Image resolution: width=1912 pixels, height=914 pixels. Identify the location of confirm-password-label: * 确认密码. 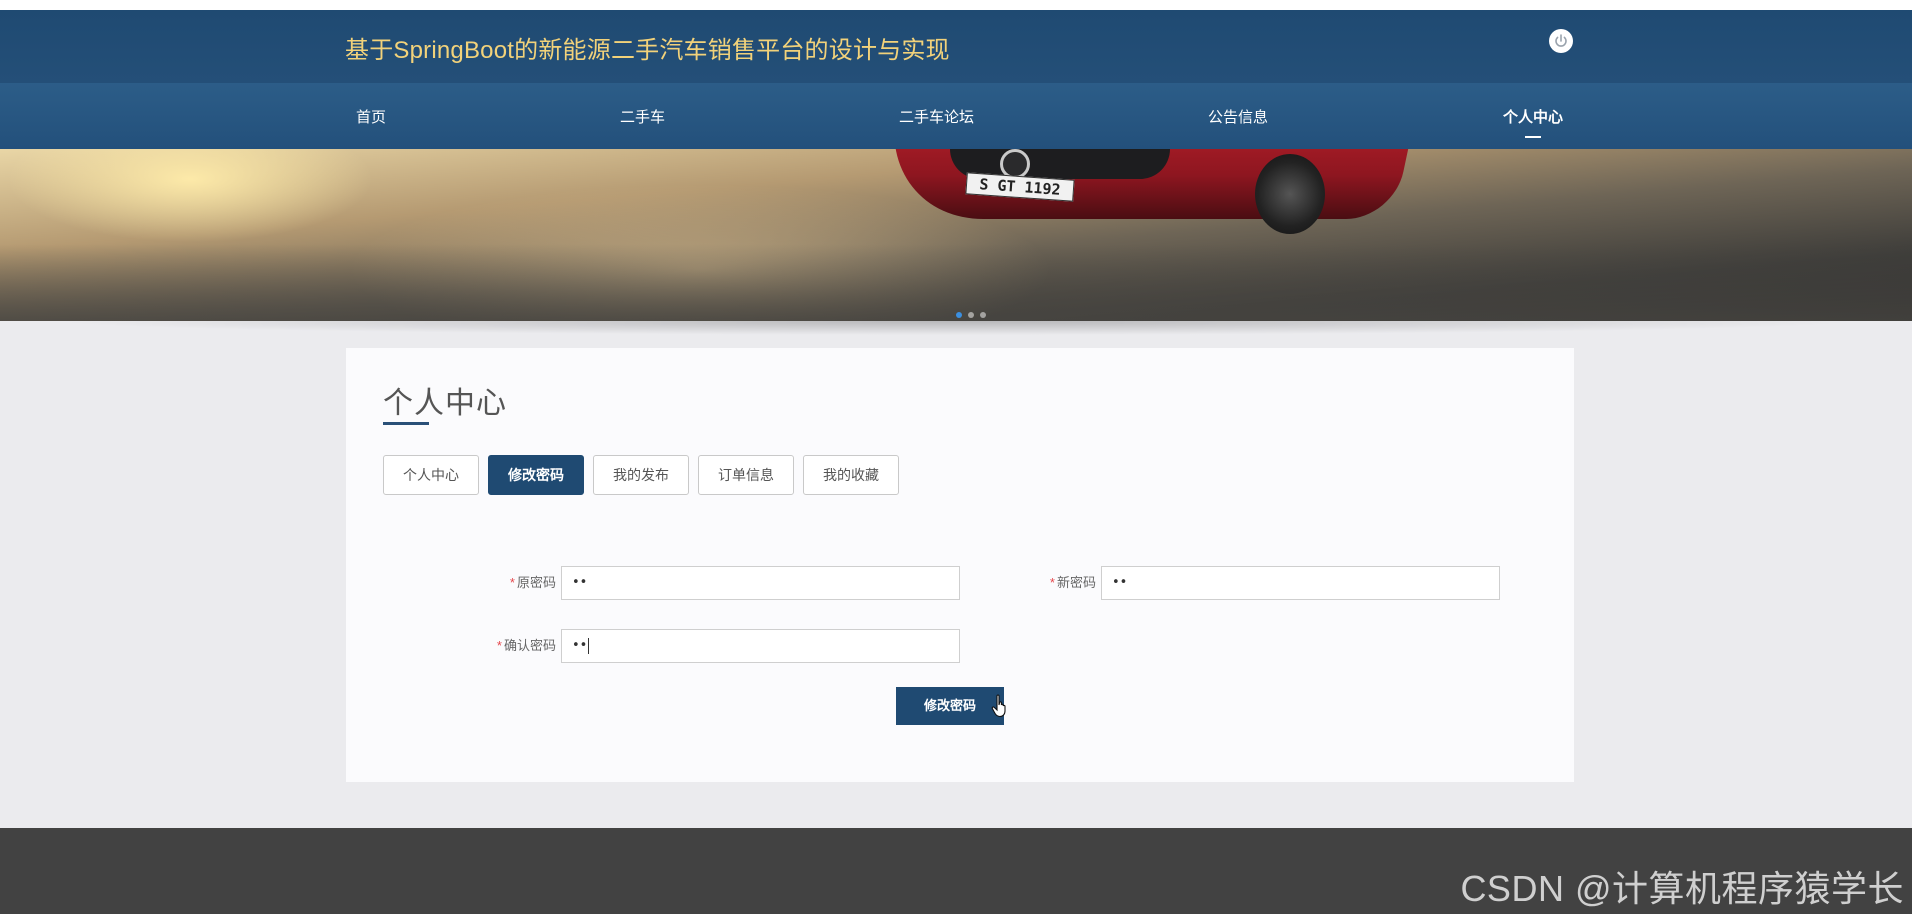
(526, 644).